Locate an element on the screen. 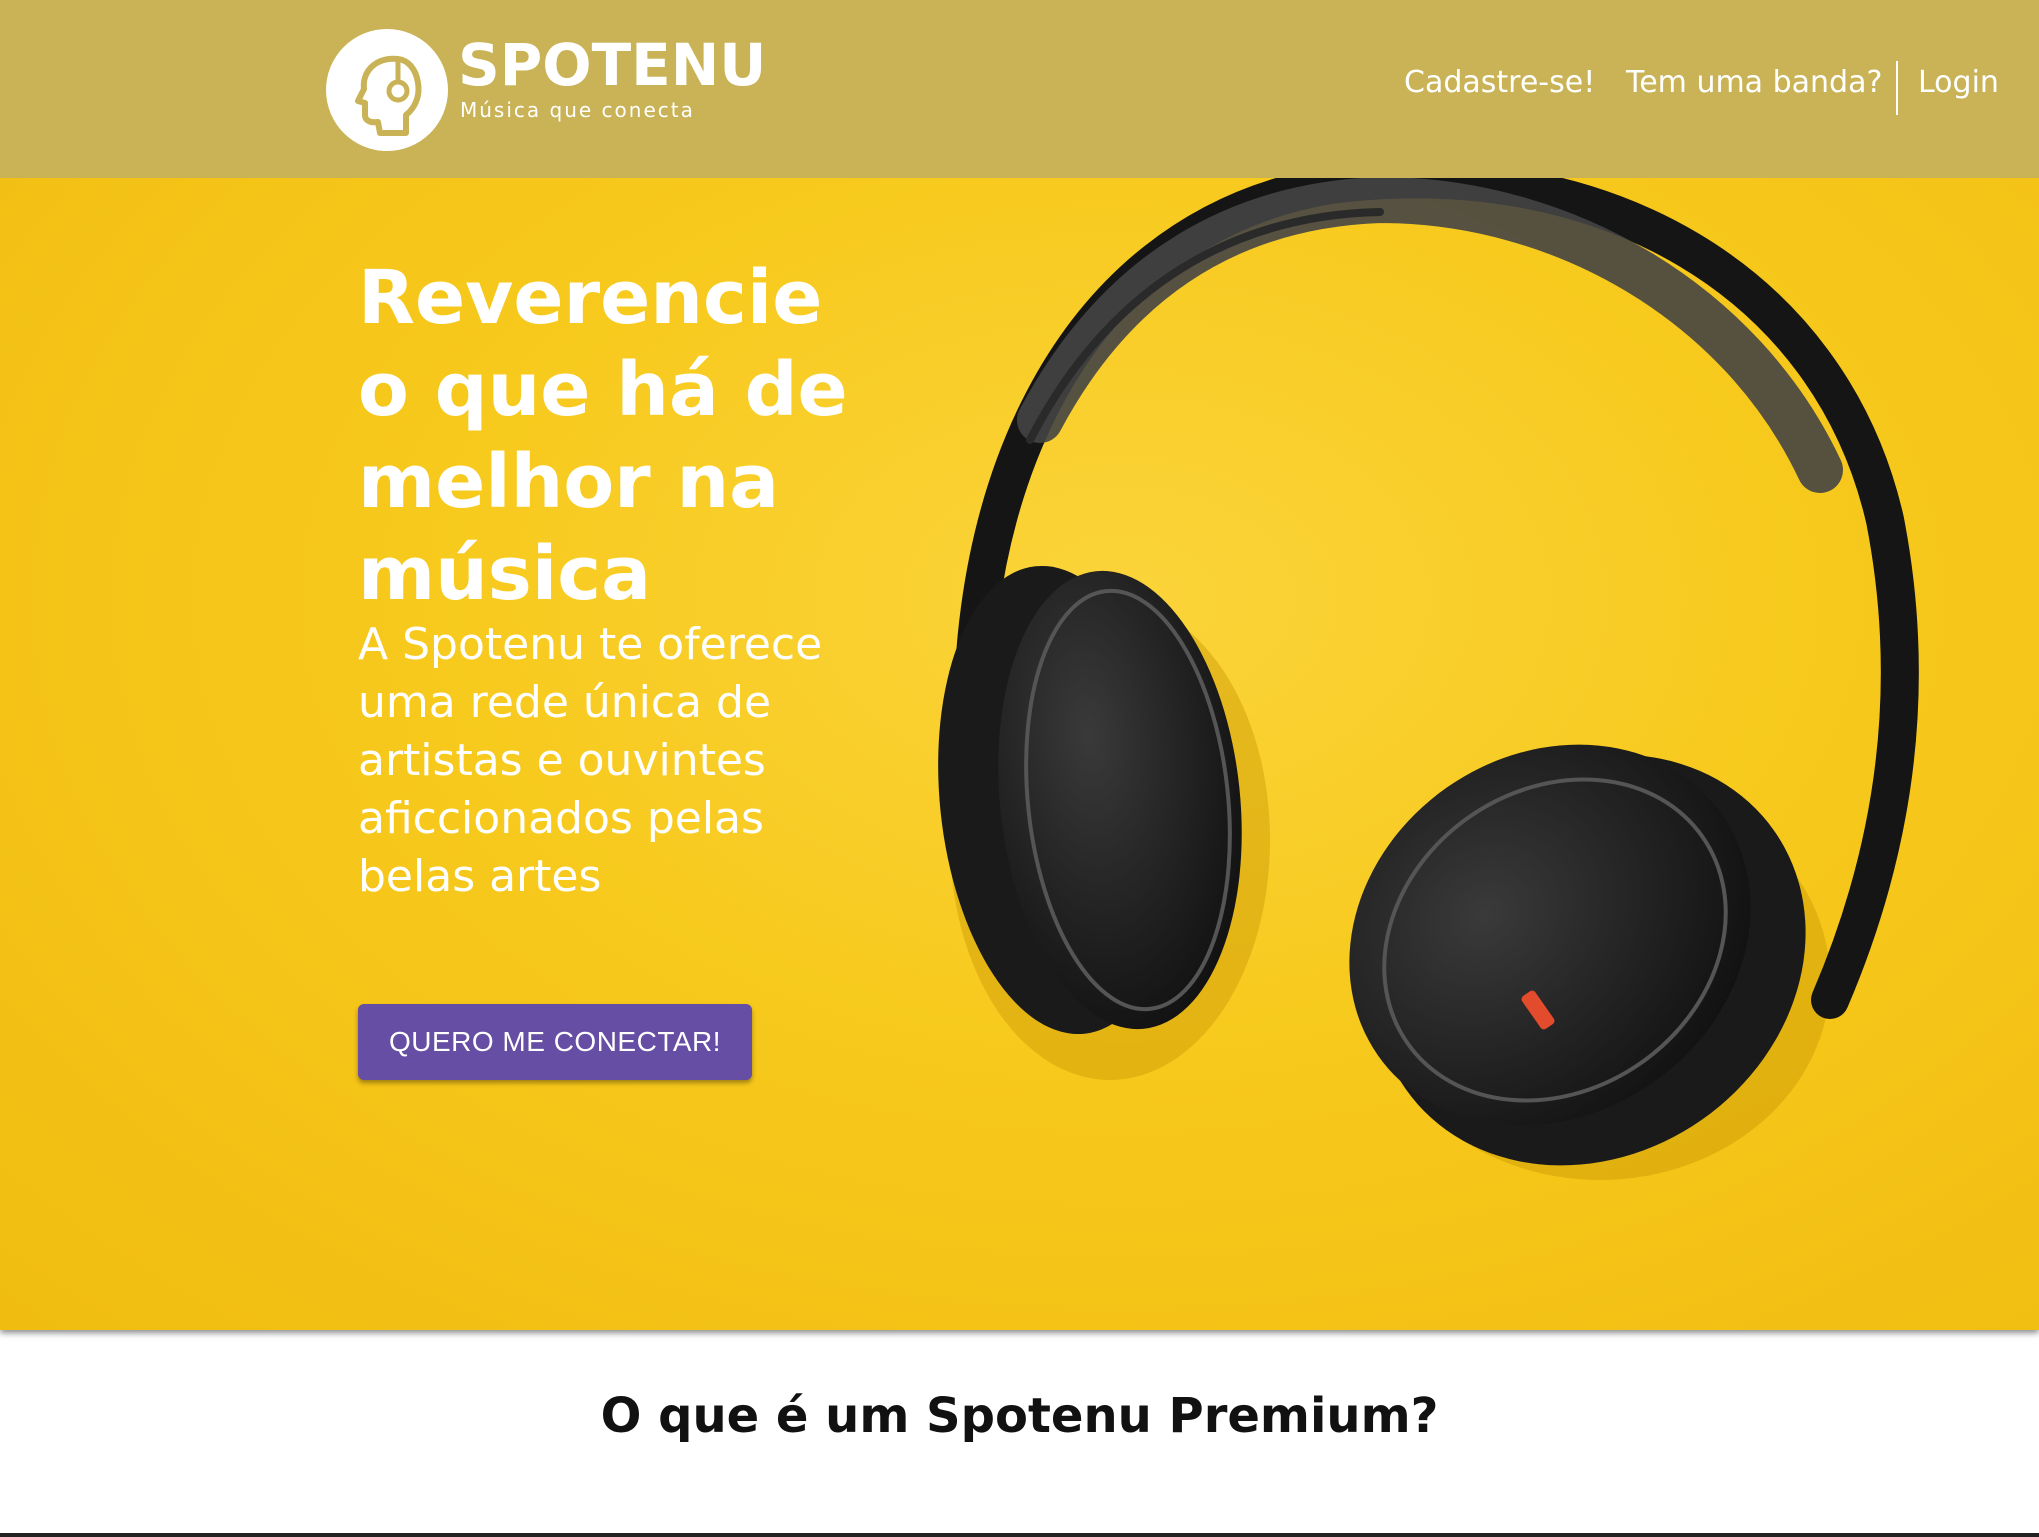 This screenshot has height=1537, width=2039. brand-tagline: Música que conecta is located at coordinates (577, 110).